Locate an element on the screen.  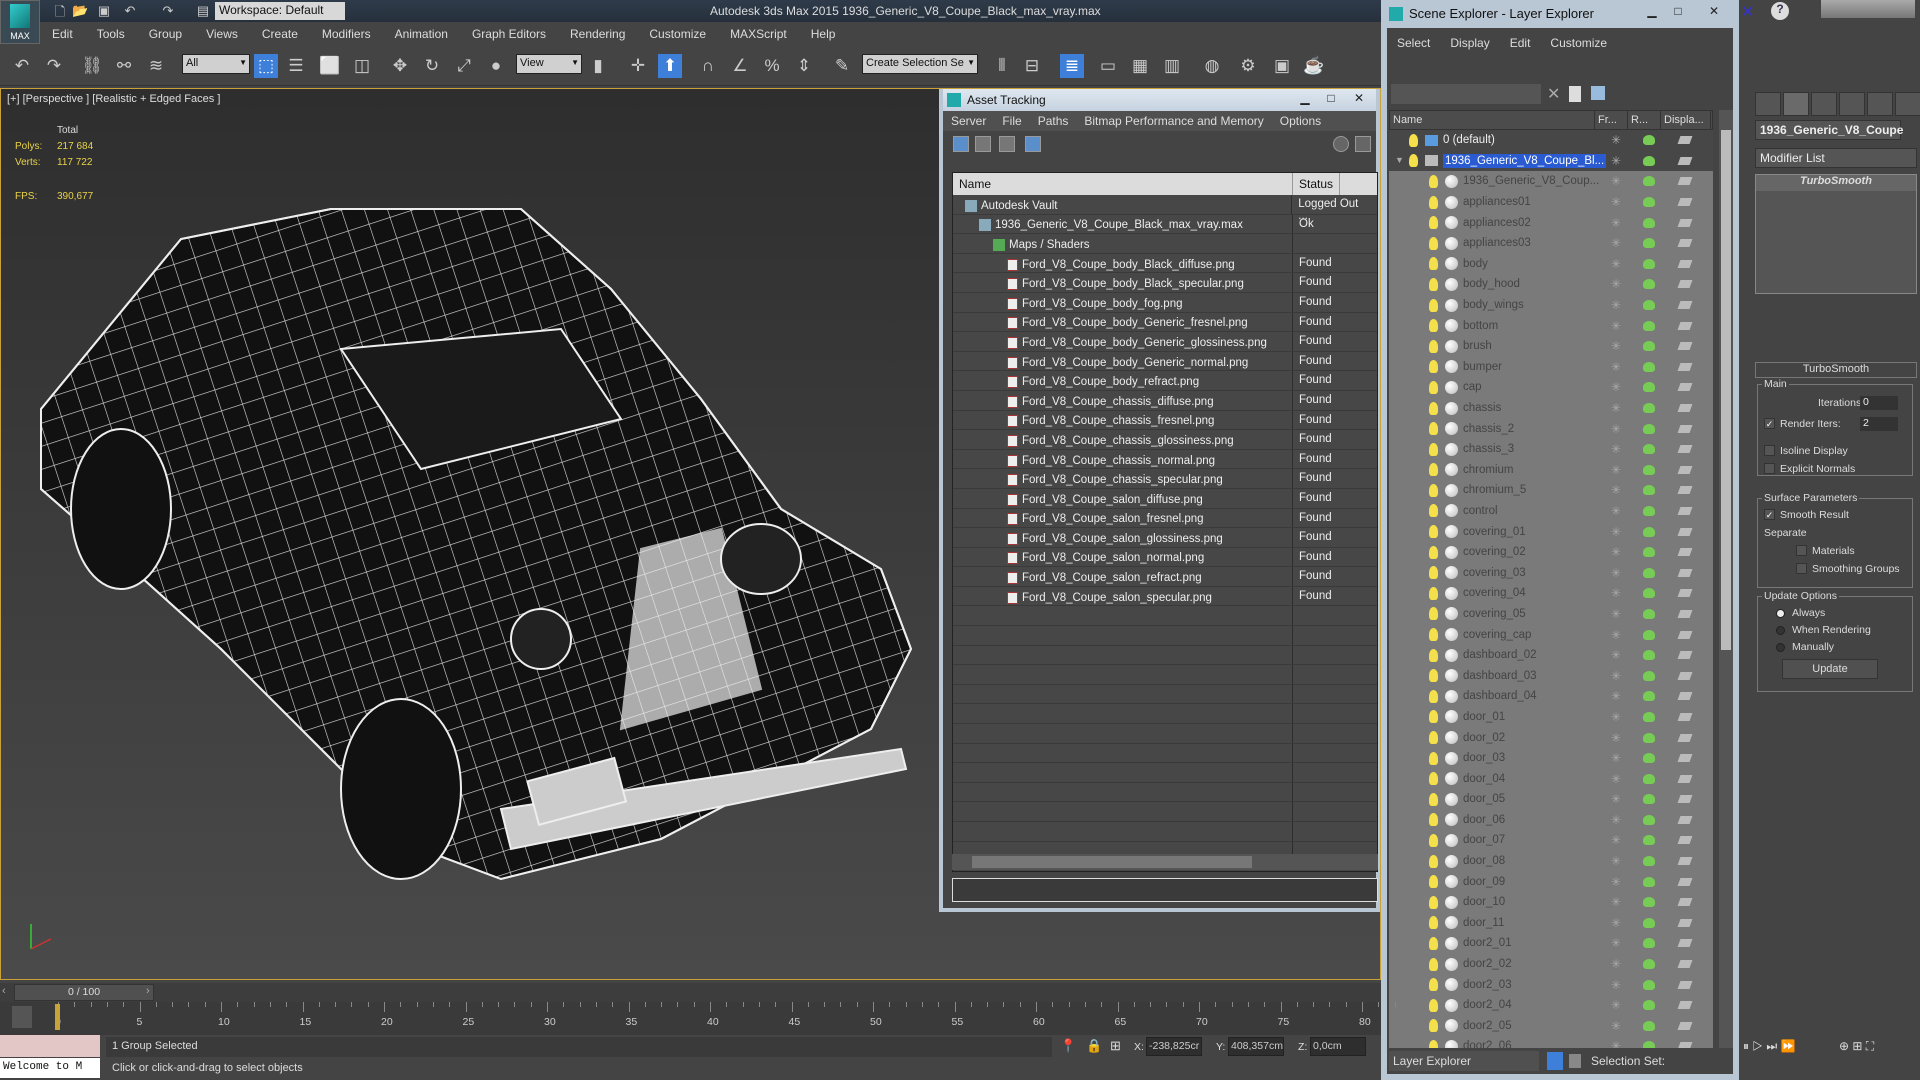
select-object-icon: ⬚ is located at coordinates (266, 66).